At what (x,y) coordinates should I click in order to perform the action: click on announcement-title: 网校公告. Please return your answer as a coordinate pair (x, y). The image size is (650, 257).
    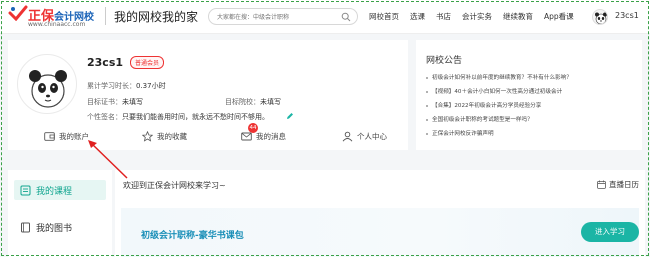
    Looking at the image, I should click on (444, 61).